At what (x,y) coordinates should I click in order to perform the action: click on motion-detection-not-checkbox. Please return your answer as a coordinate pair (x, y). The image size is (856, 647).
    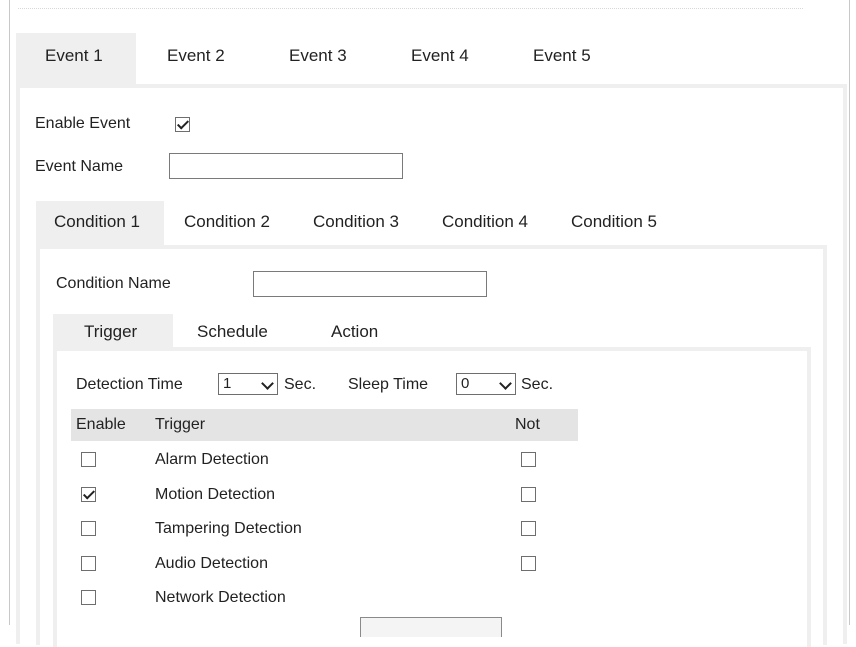
    Looking at the image, I should click on (528, 494).